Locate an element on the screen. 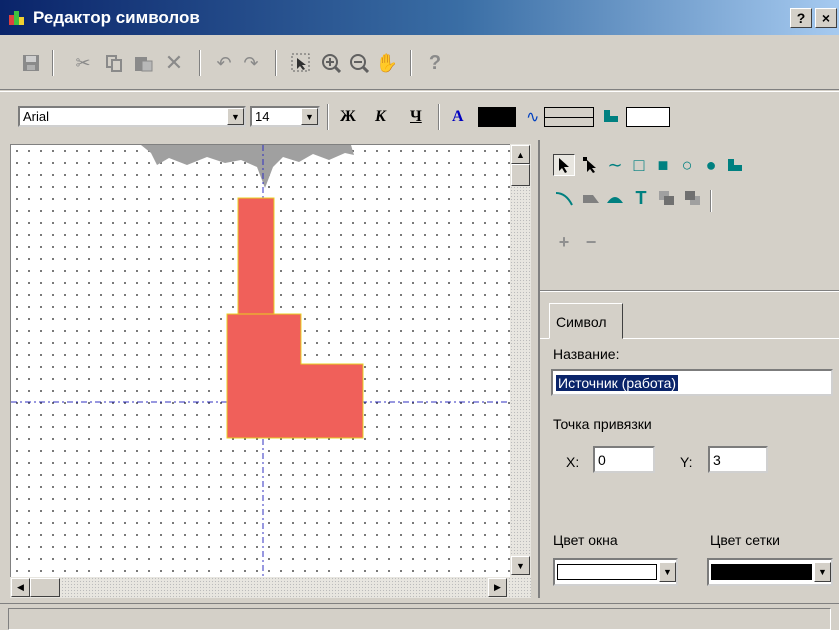 This screenshot has height=630, width=839. filled-arc-icon is located at coordinates (615, 198).